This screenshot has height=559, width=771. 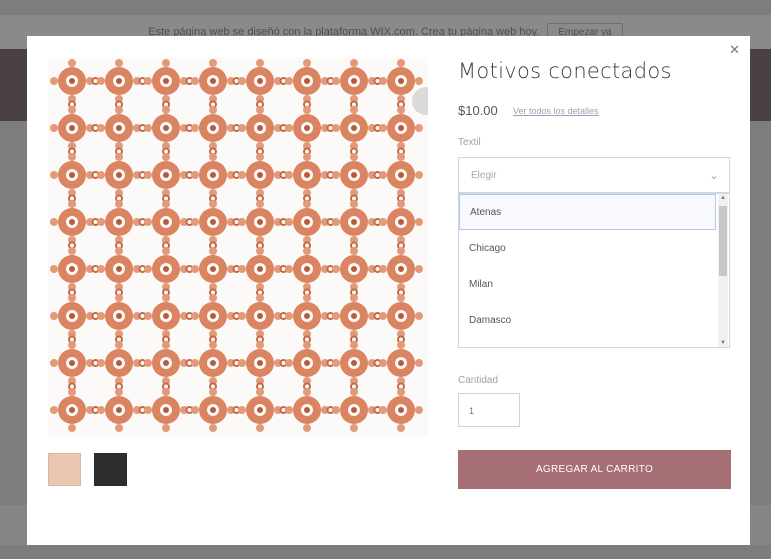 What do you see at coordinates (110, 469) in the screenshot?
I see `thumbnail-dark` at bounding box center [110, 469].